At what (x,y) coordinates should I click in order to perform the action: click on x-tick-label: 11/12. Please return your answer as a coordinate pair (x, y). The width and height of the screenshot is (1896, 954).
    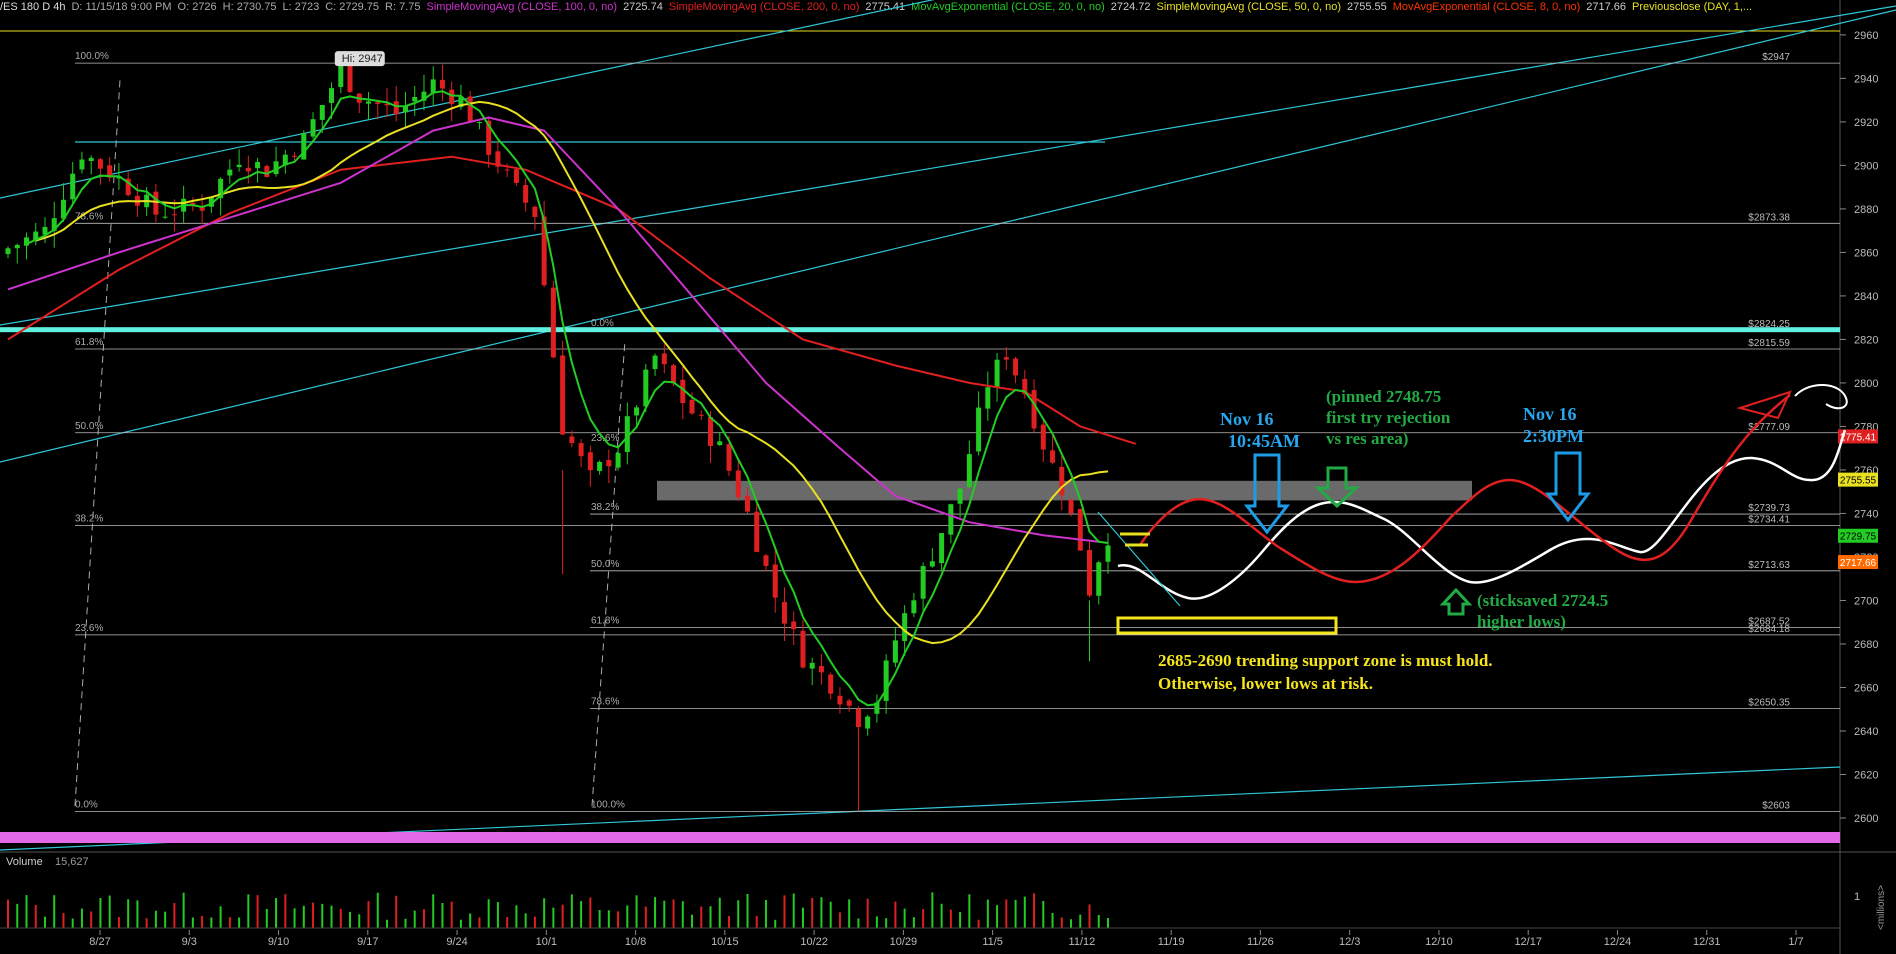
    Looking at the image, I should click on (1082, 942).